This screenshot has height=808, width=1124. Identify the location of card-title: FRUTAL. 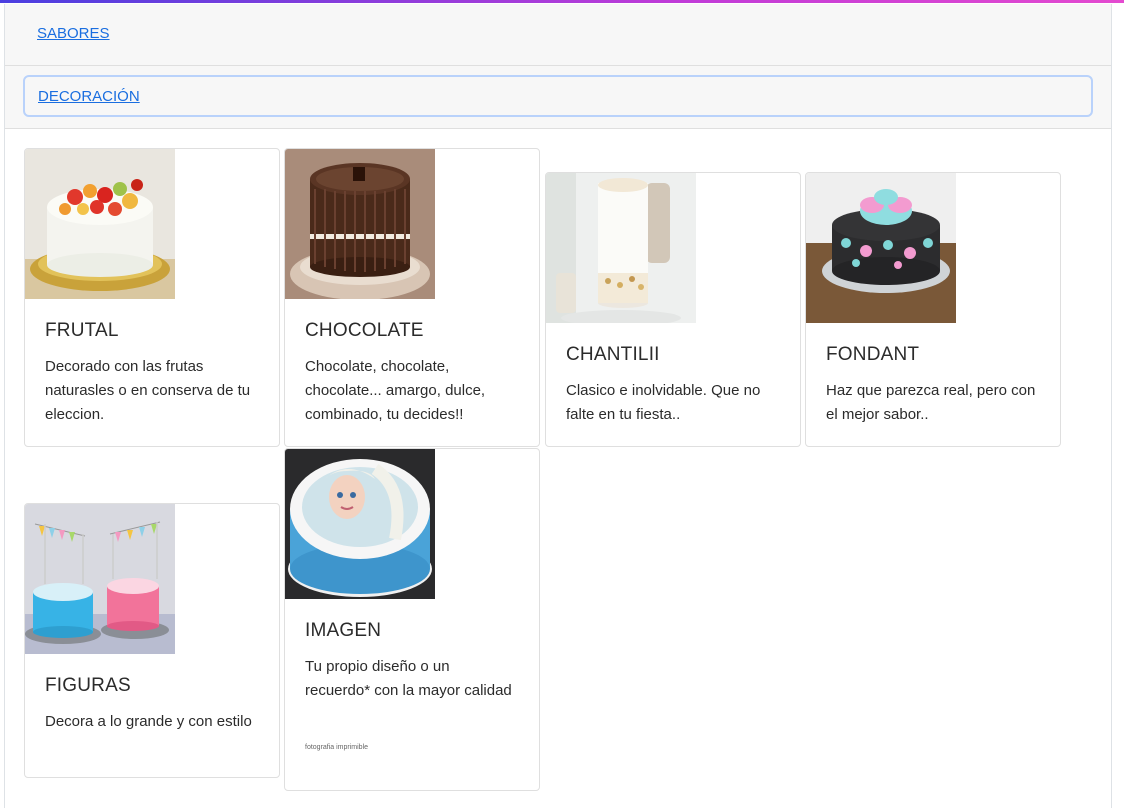
(82, 330).